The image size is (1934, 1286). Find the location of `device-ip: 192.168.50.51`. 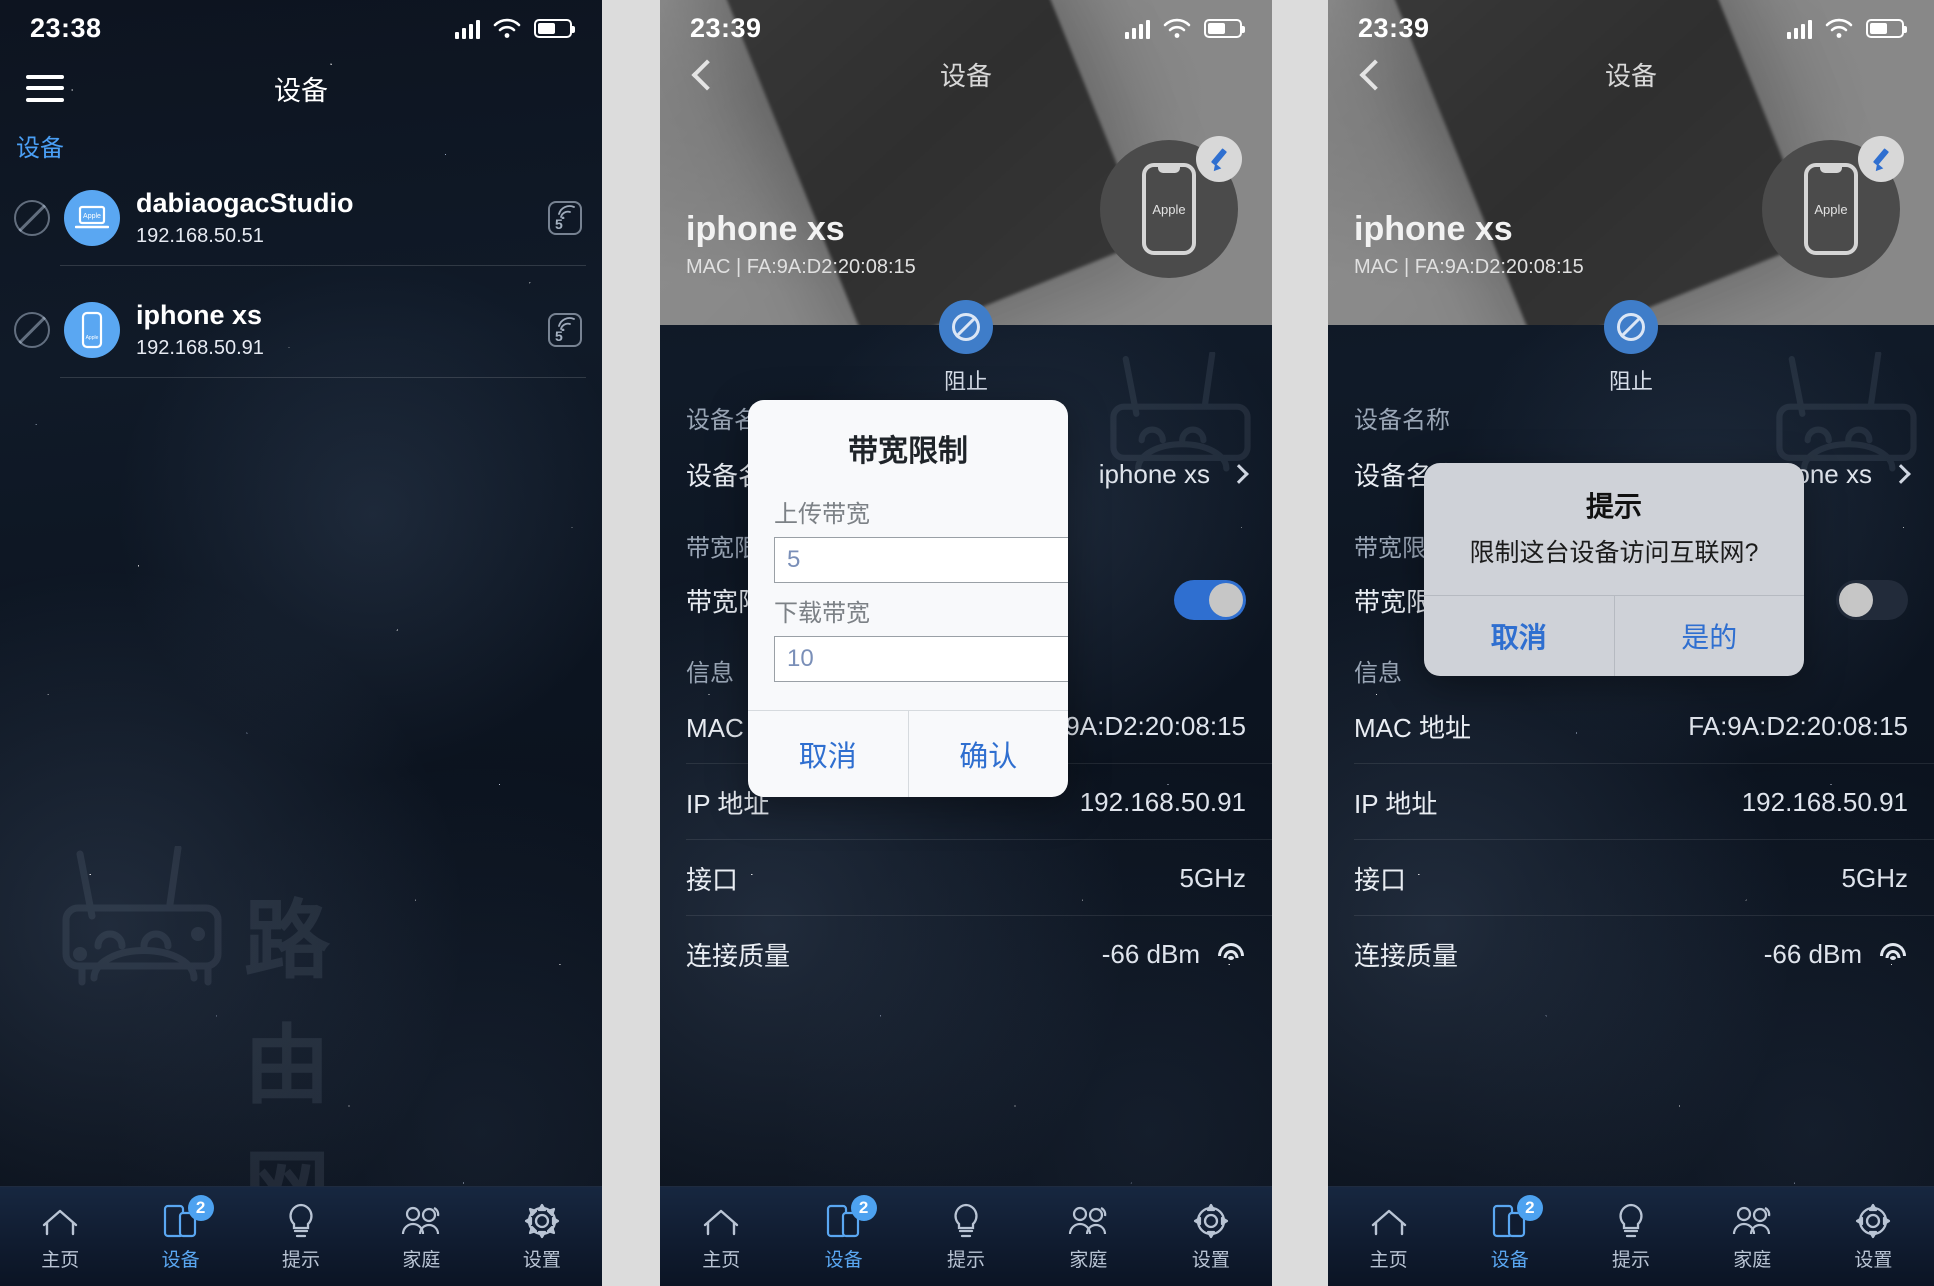

device-ip: 192.168.50.51 is located at coordinates (200, 235).